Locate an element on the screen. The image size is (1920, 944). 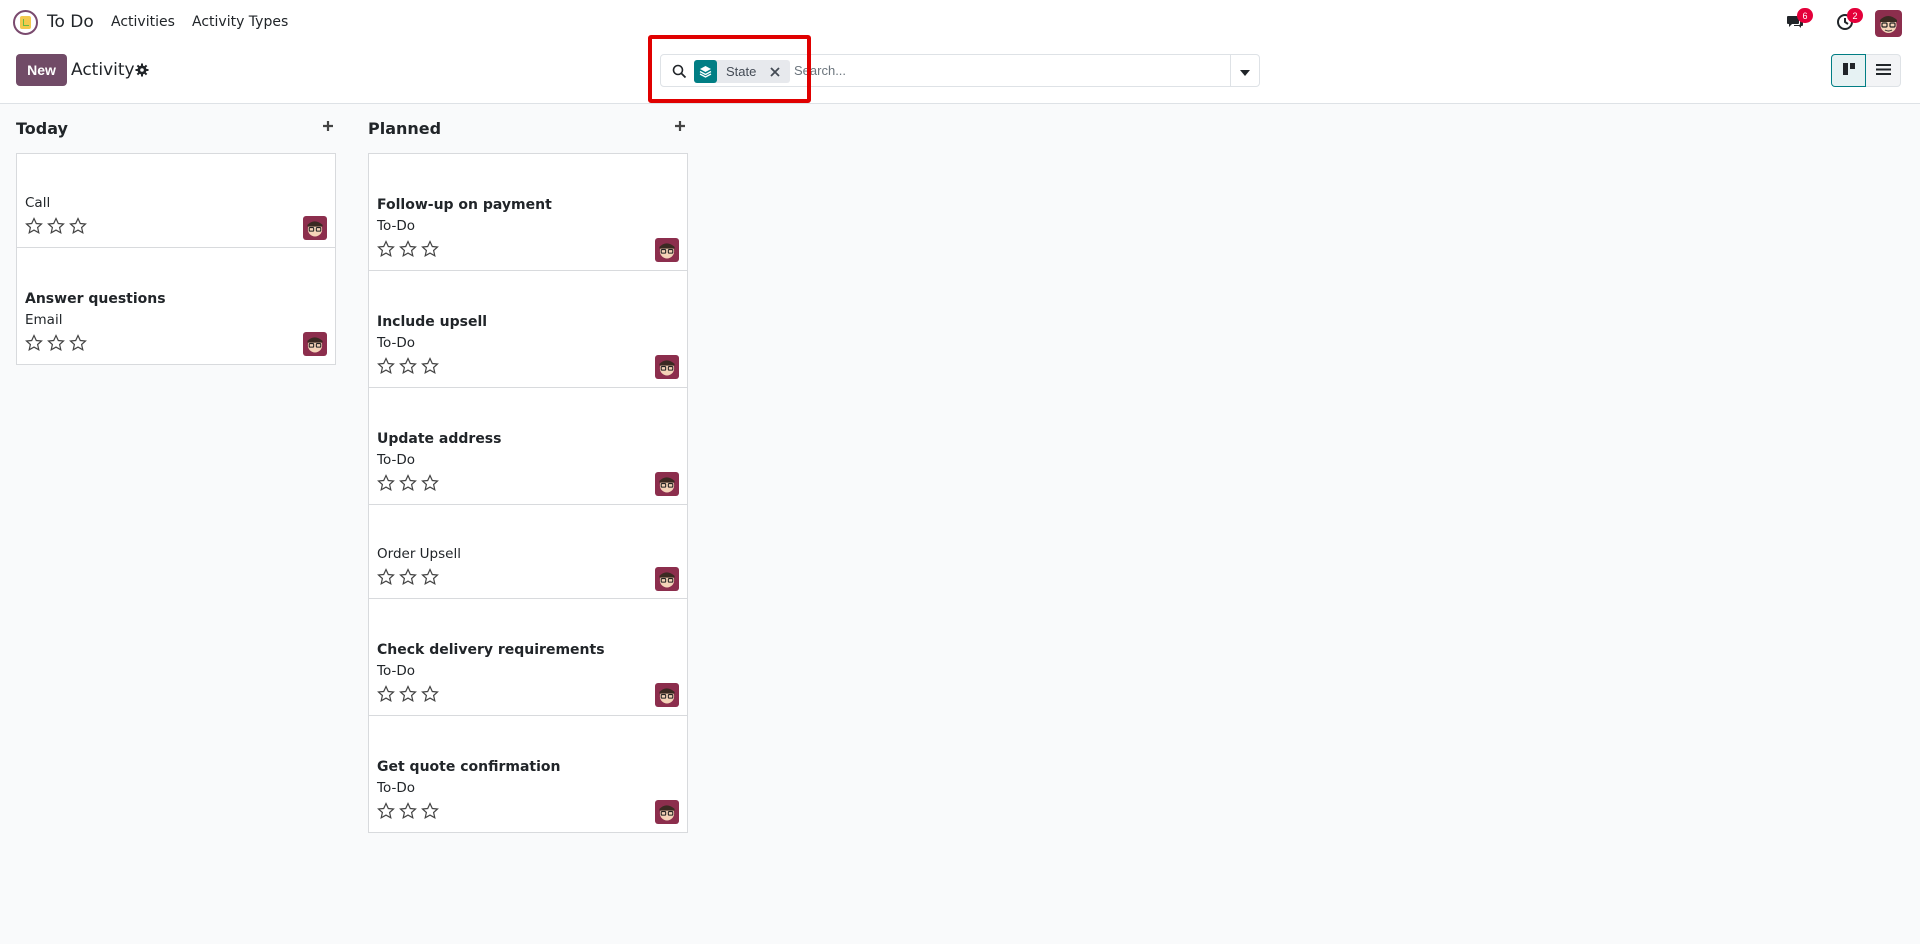
card-activity-type: Call is located at coordinates (38, 203).